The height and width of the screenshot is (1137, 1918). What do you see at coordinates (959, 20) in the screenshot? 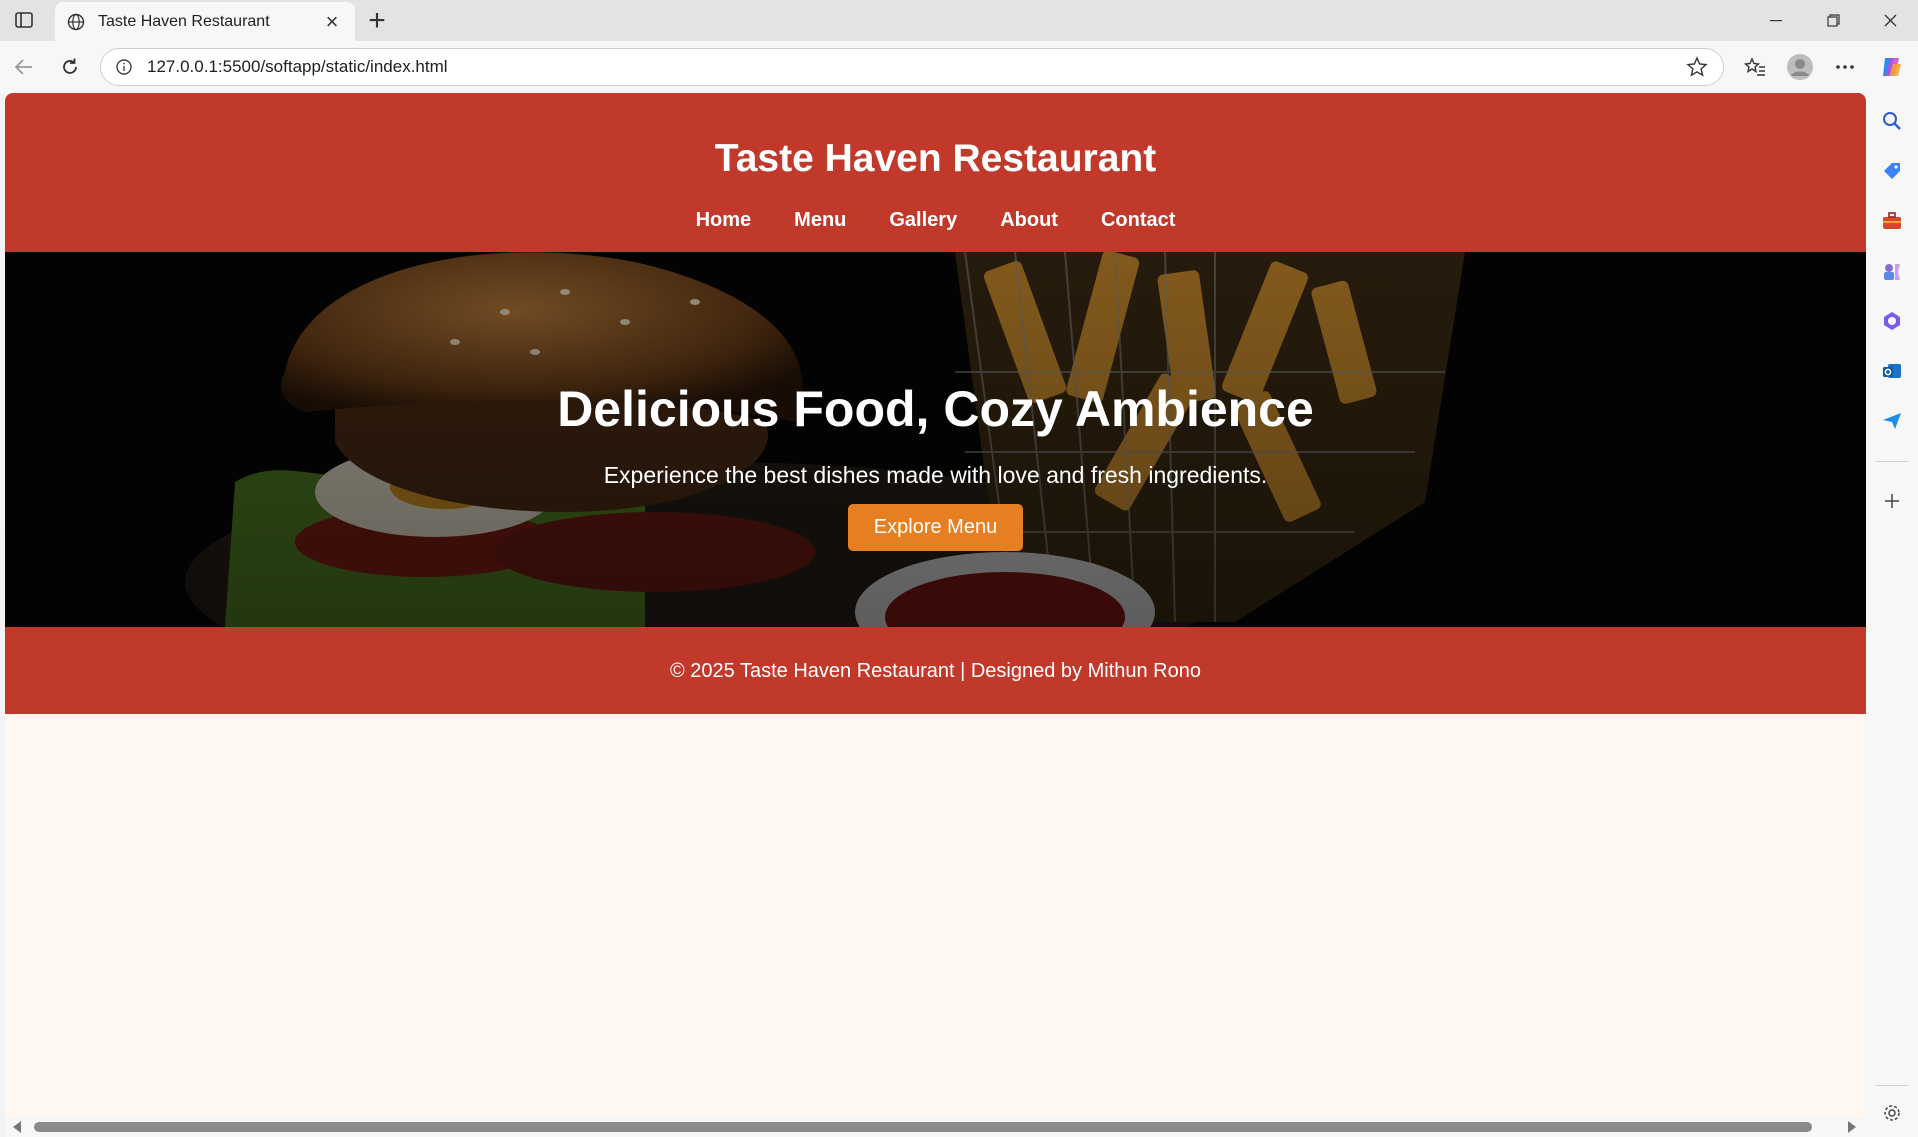
I see `browser-titlebar: Taste Haven Restaurant × +` at bounding box center [959, 20].